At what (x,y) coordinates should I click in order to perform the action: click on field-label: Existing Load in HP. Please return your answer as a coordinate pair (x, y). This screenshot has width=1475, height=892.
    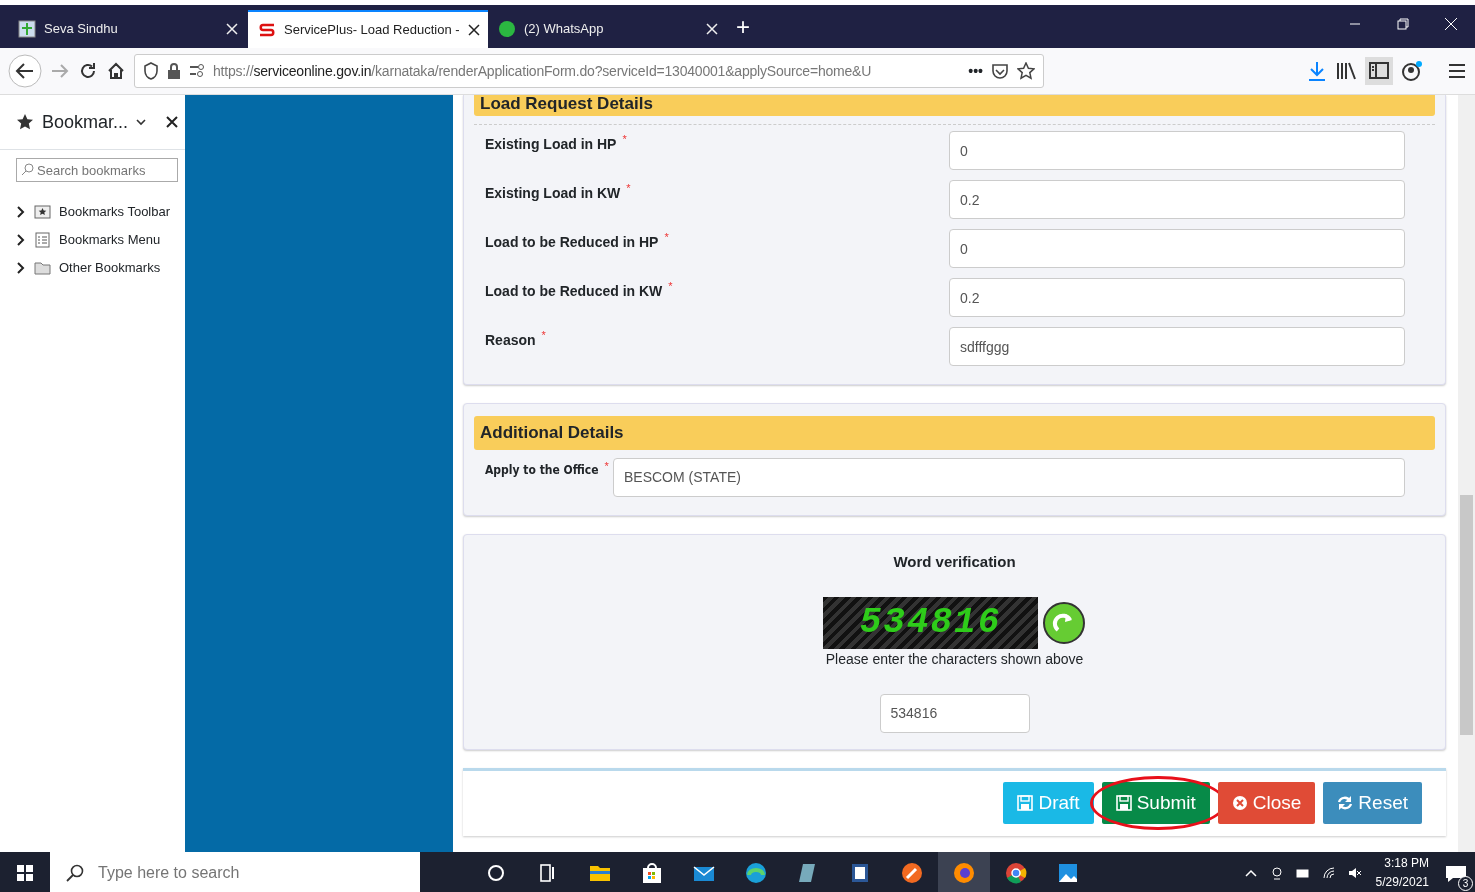
    Looking at the image, I should click on (551, 144).